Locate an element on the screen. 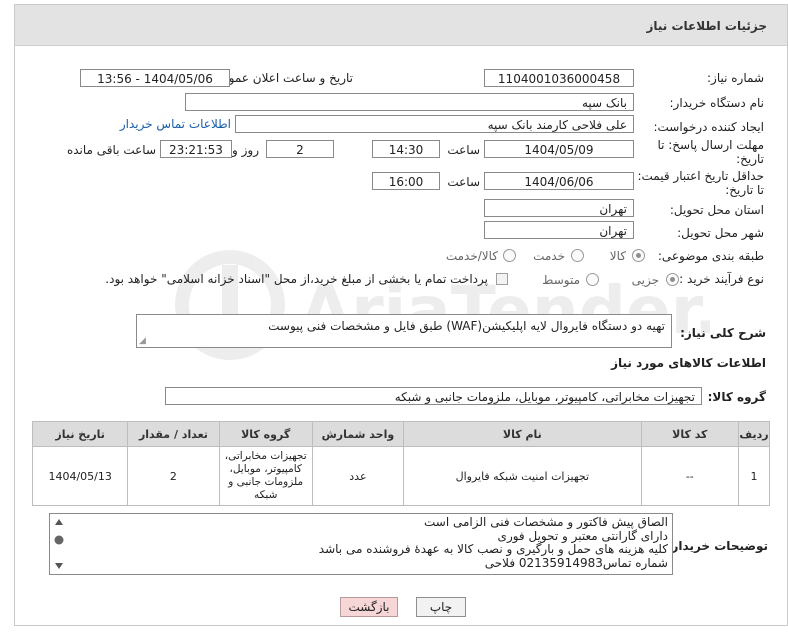  category-option-goods: کالا is located at coordinates (617, 256).